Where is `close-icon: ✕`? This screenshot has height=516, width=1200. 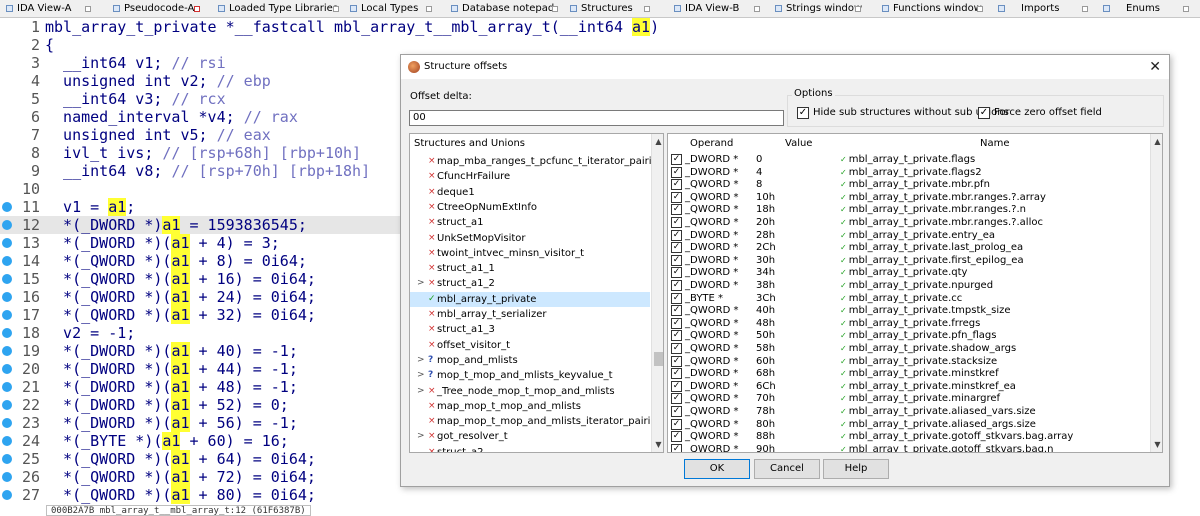
close-icon: ✕ is located at coordinates (1155, 67).